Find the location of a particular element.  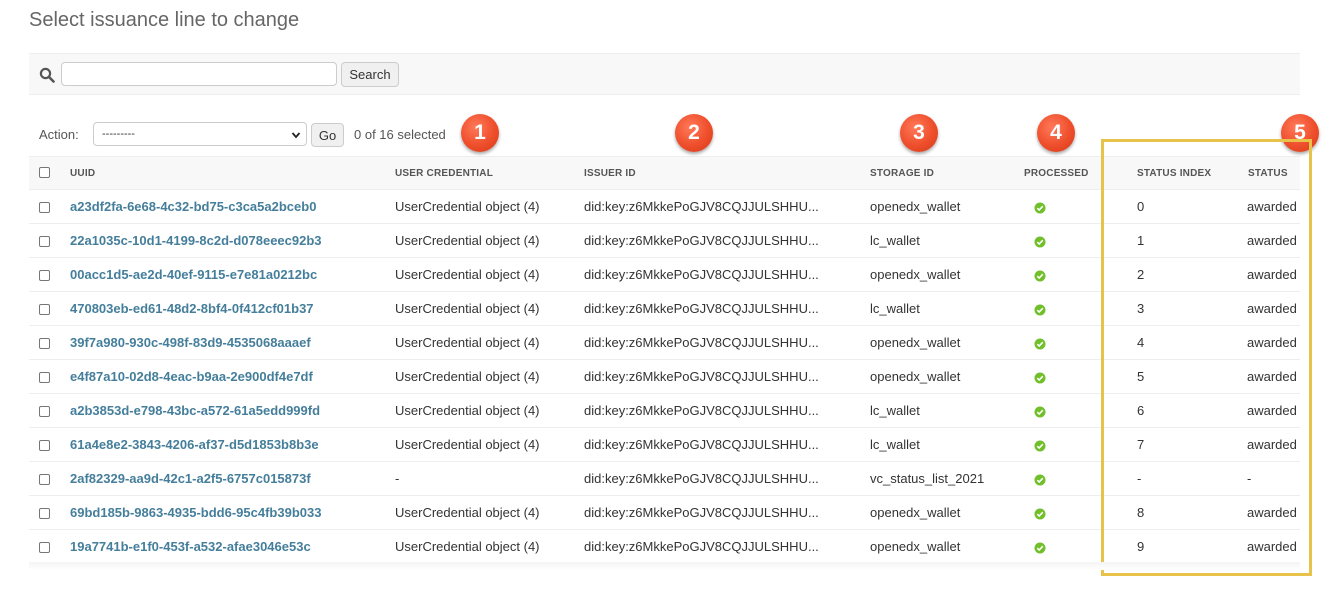

column-header-issuer-id: ISSUER ID is located at coordinates (727, 173).